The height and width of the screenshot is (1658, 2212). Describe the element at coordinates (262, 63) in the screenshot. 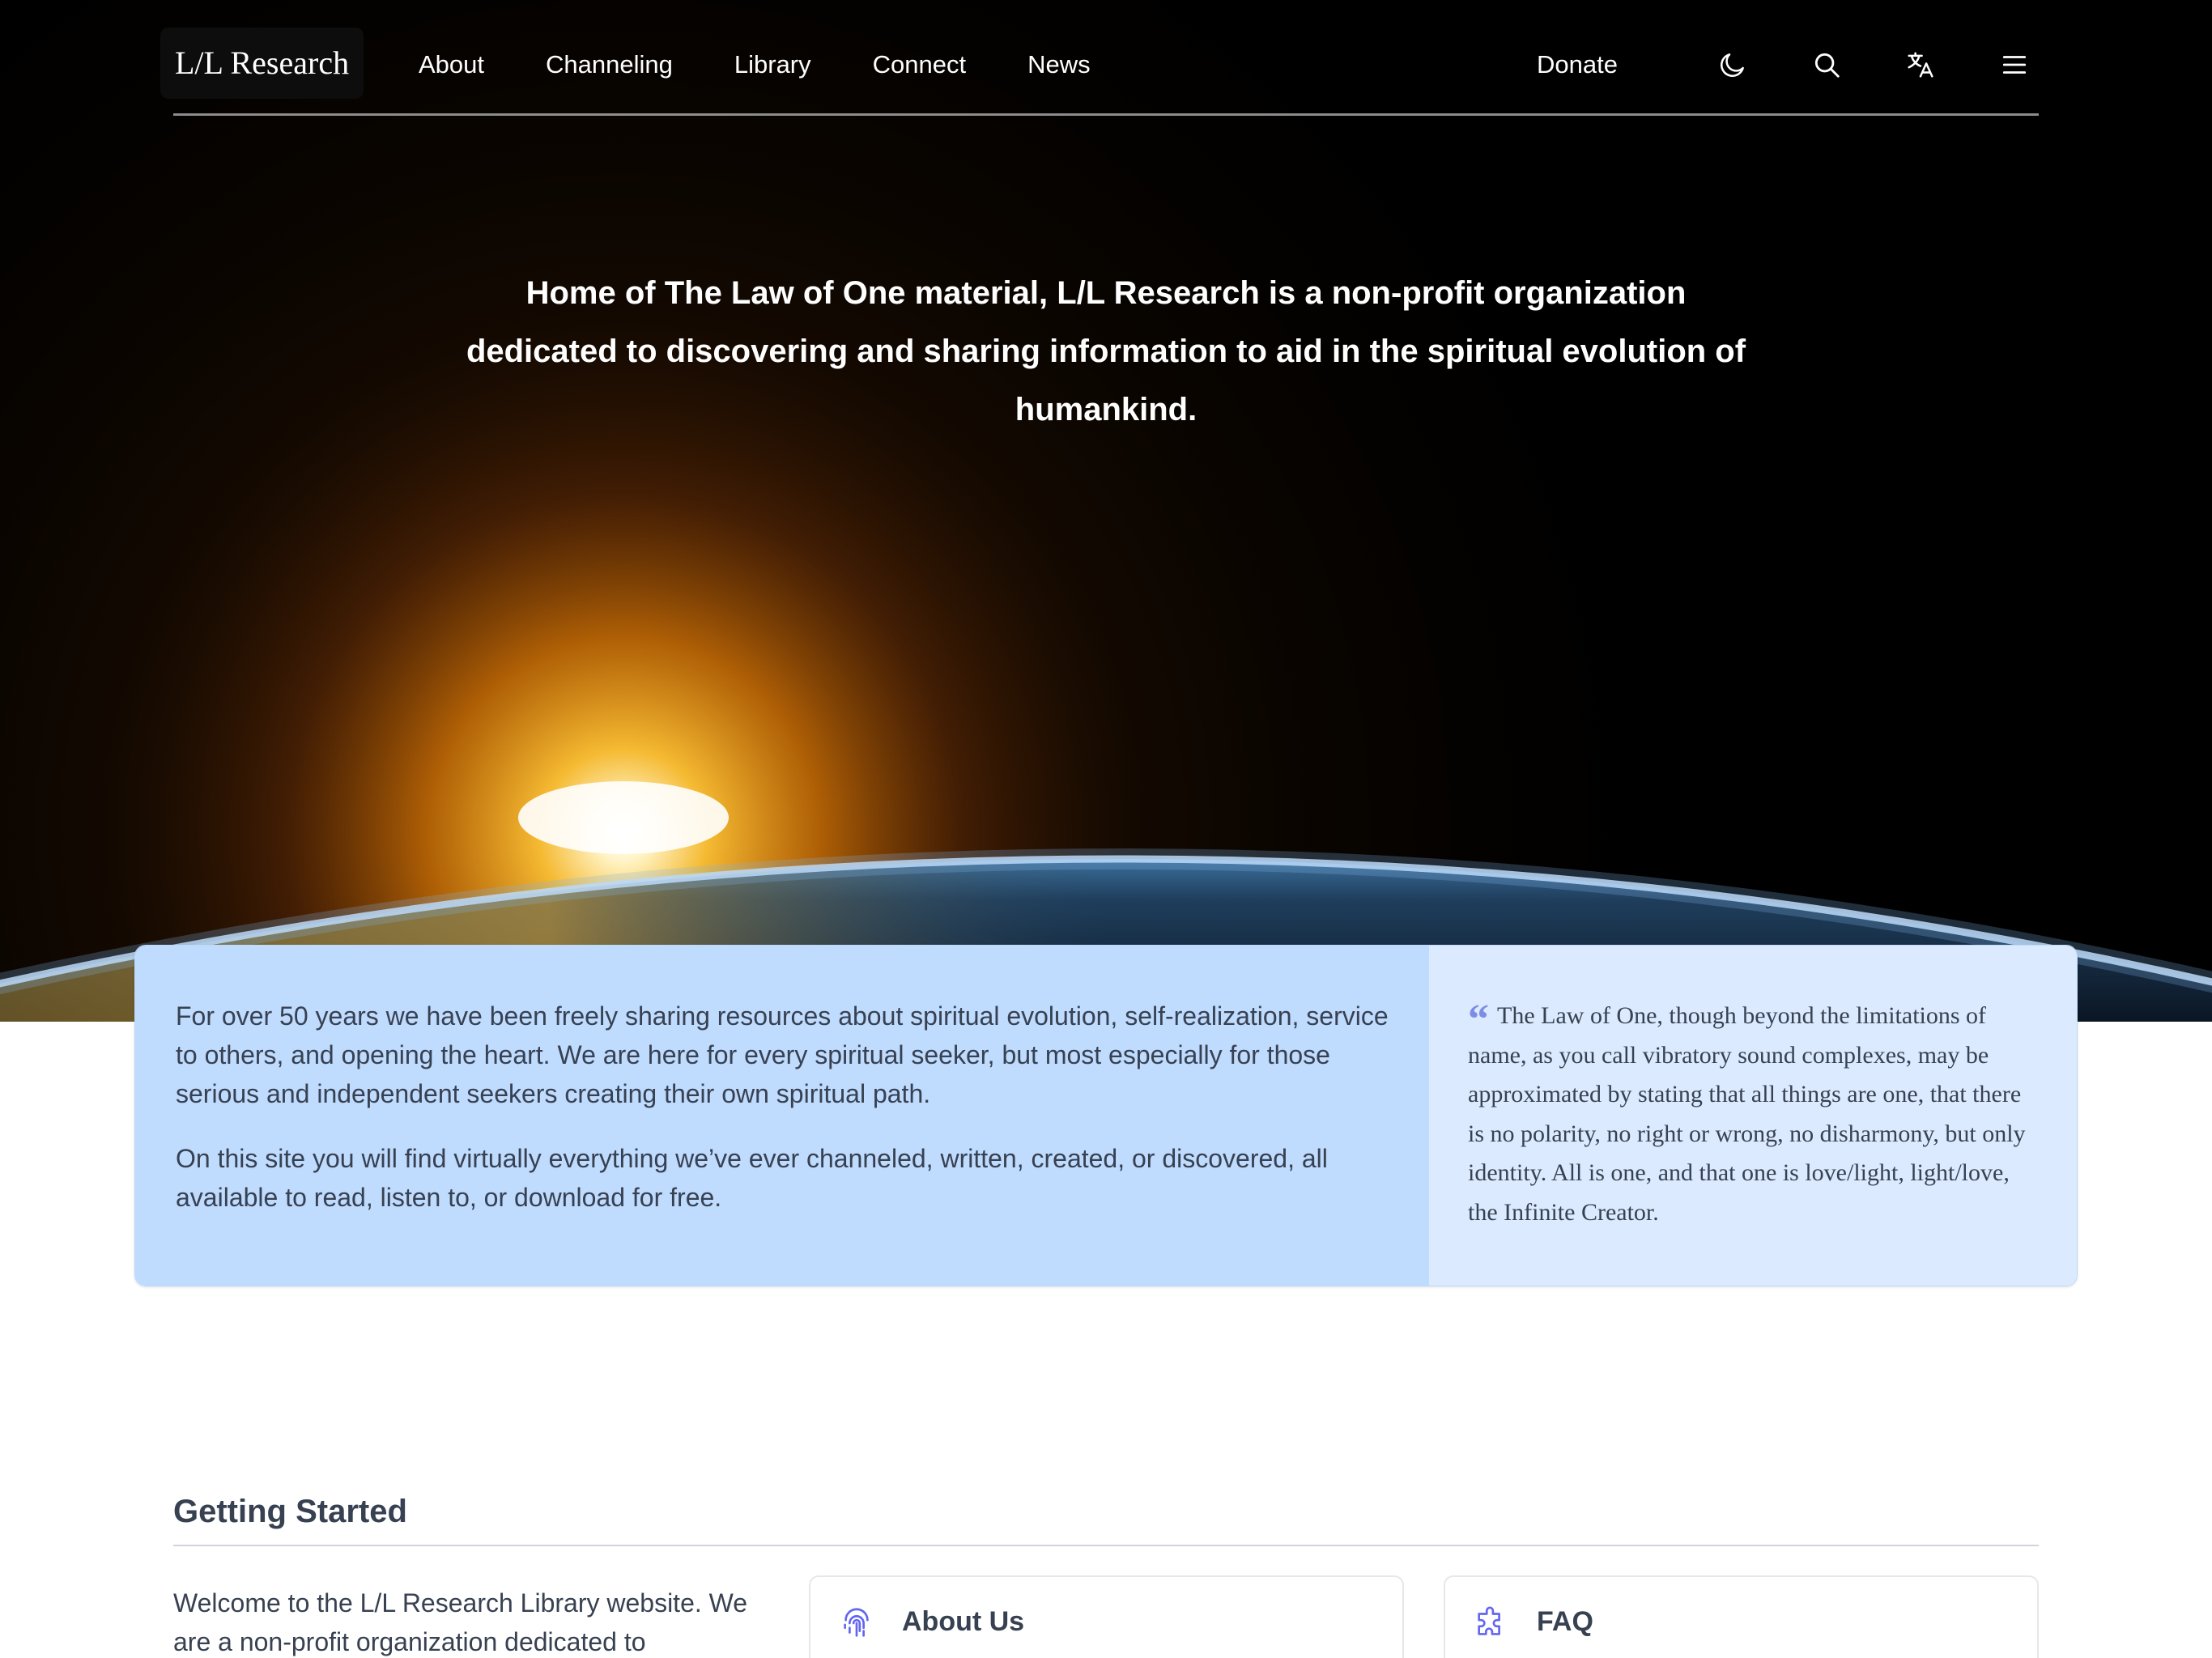

I see `site-logo: L/L Research` at that location.